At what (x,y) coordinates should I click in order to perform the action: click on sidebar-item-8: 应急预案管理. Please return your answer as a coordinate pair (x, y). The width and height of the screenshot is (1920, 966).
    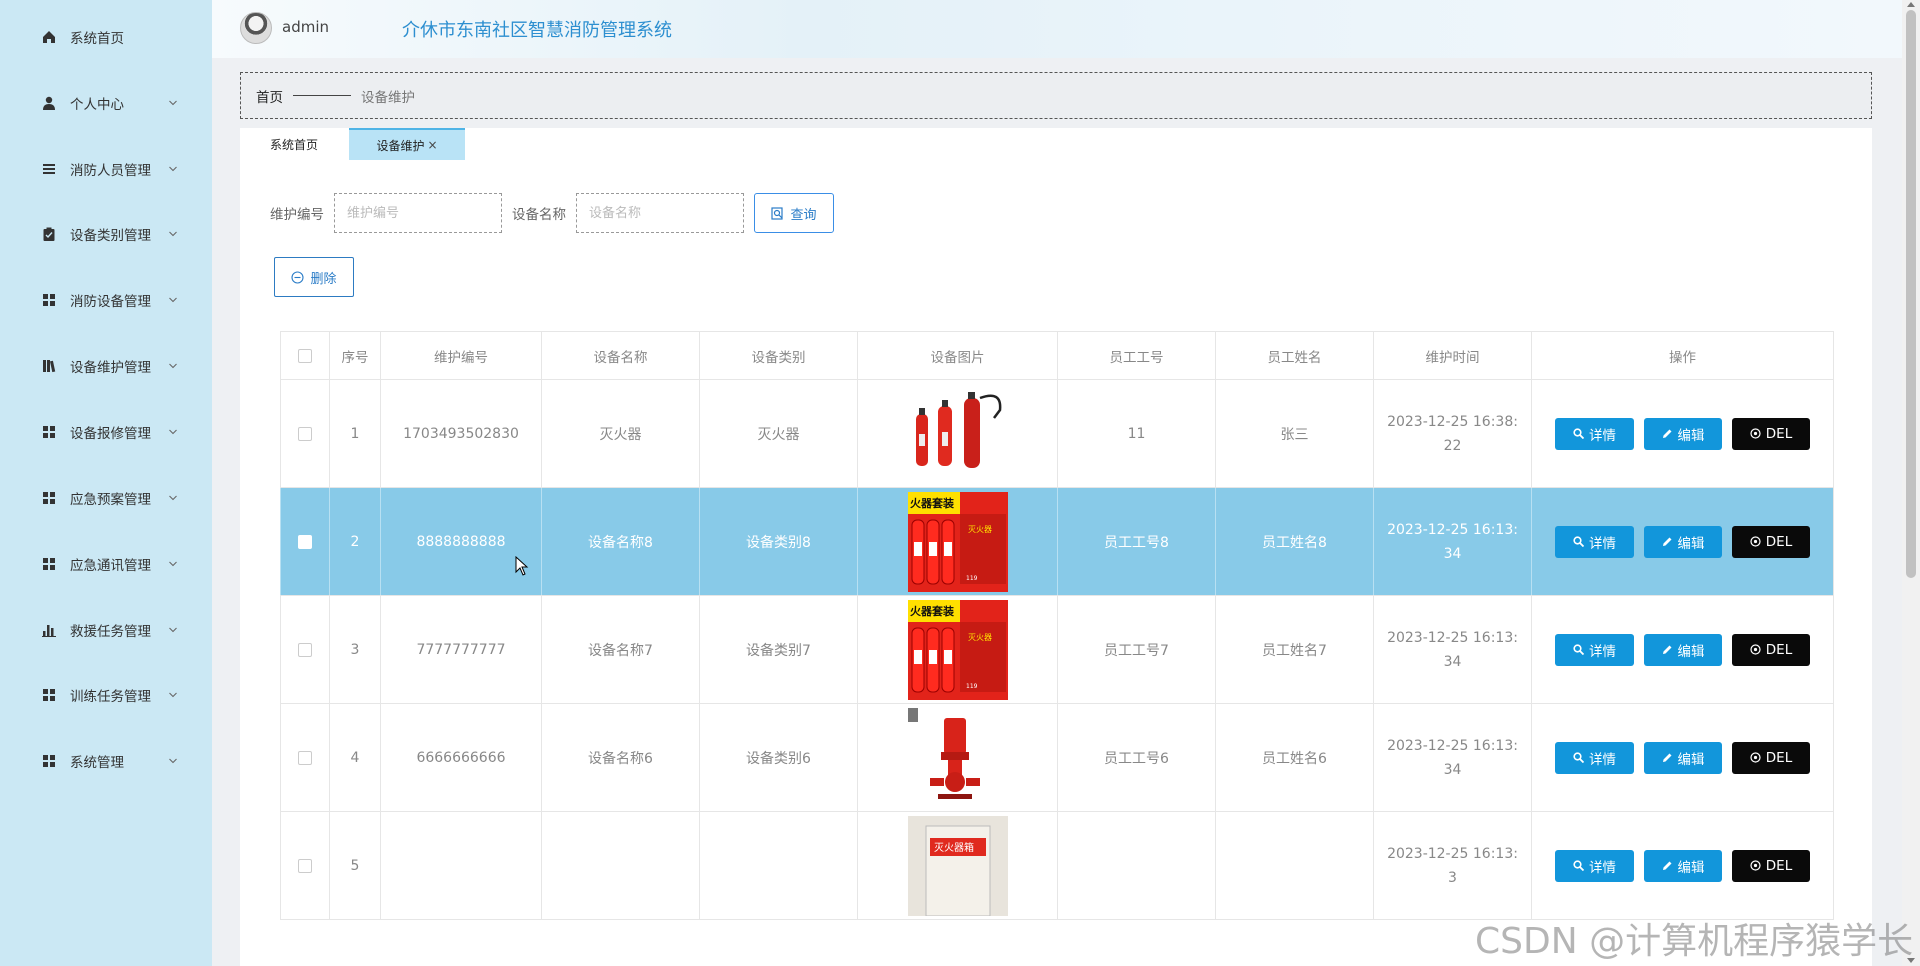
    Looking at the image, I should click on (106, 498).